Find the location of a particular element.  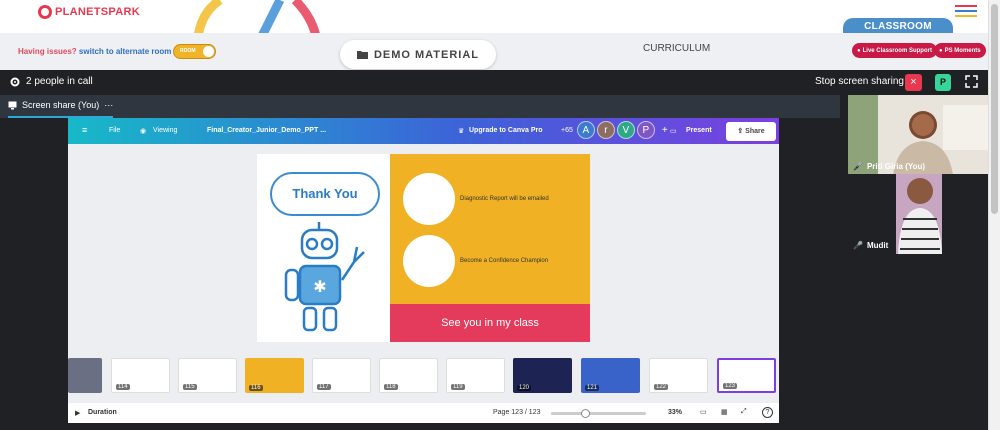

duration-button: Duration is located at coordinates (102, 412).